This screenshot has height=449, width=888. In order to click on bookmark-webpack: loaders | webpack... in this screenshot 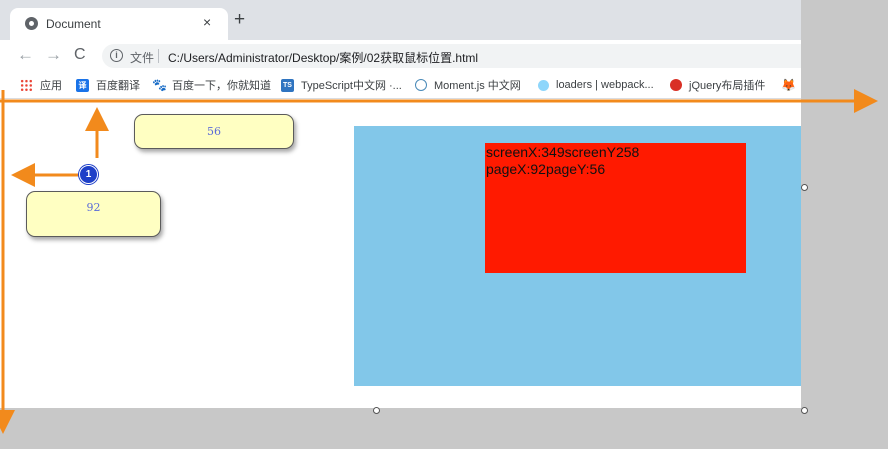, I will do `click(596, 85)`.